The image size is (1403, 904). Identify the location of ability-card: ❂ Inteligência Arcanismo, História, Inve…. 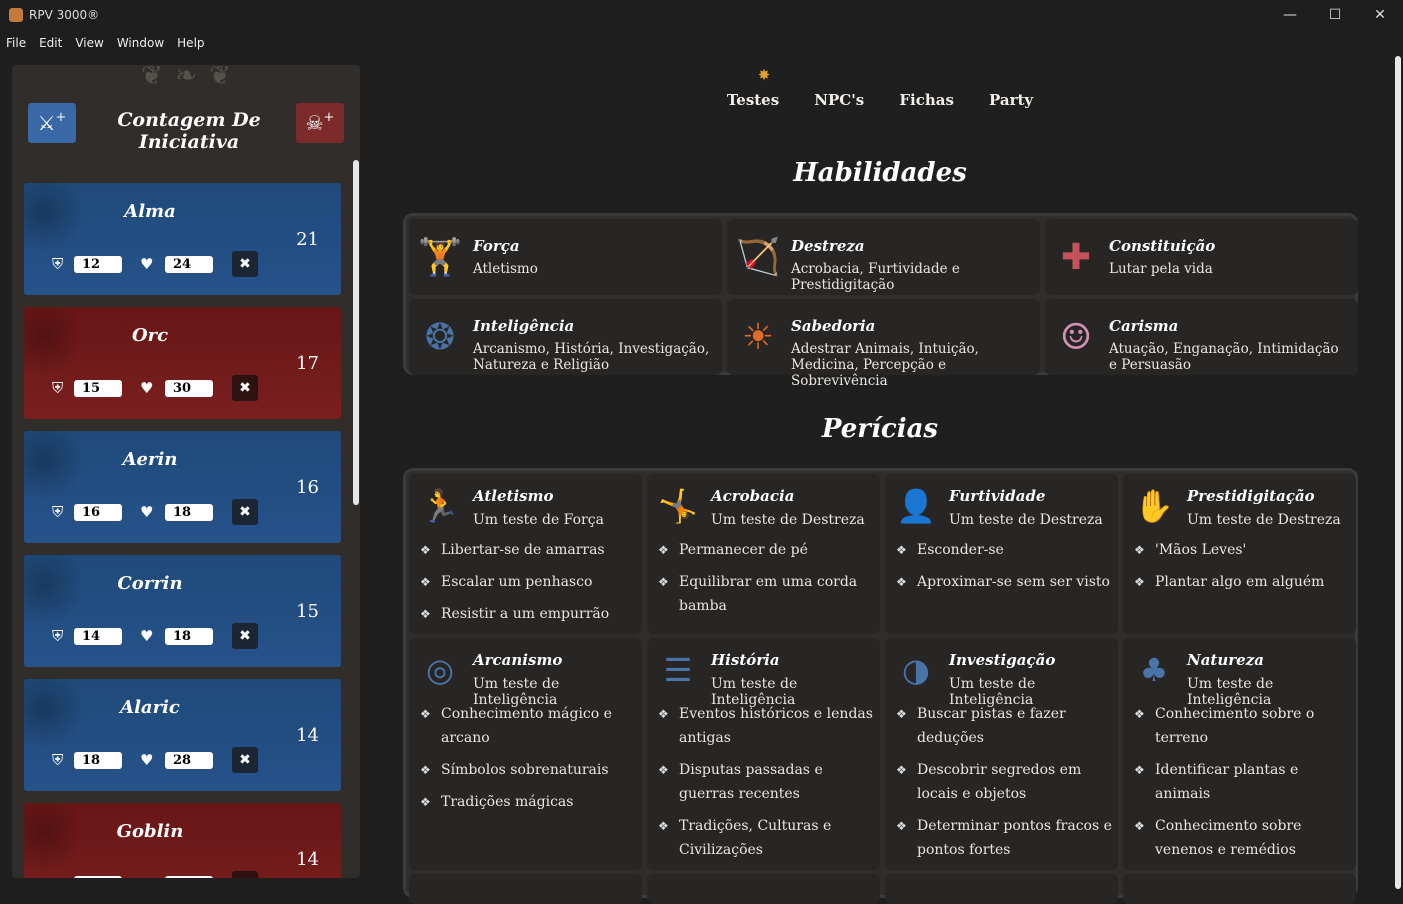
(565, 337).